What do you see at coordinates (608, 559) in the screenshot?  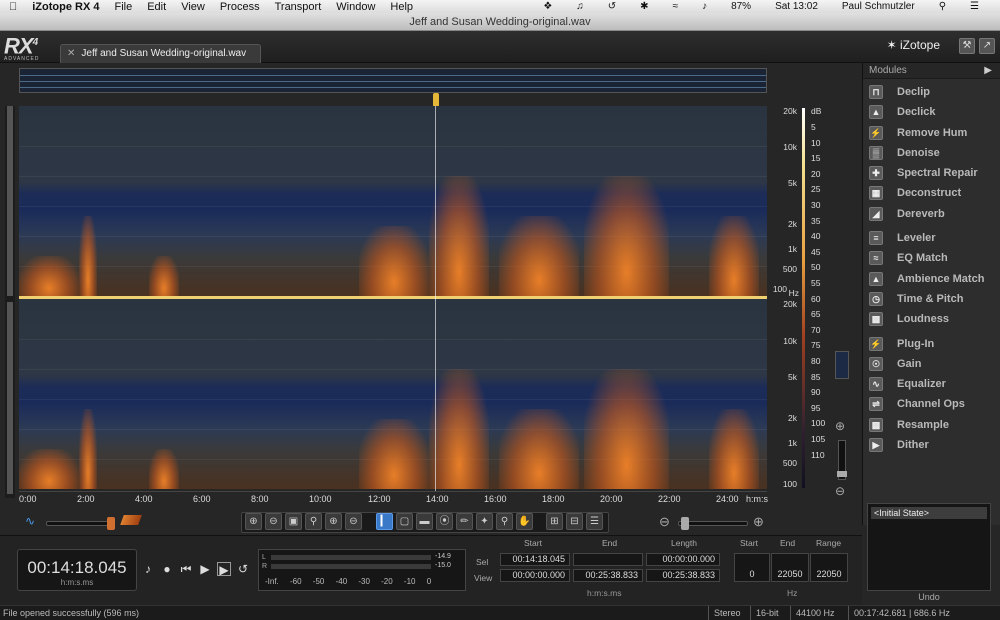 I see `sel-end` at bounding box center [608, 559].